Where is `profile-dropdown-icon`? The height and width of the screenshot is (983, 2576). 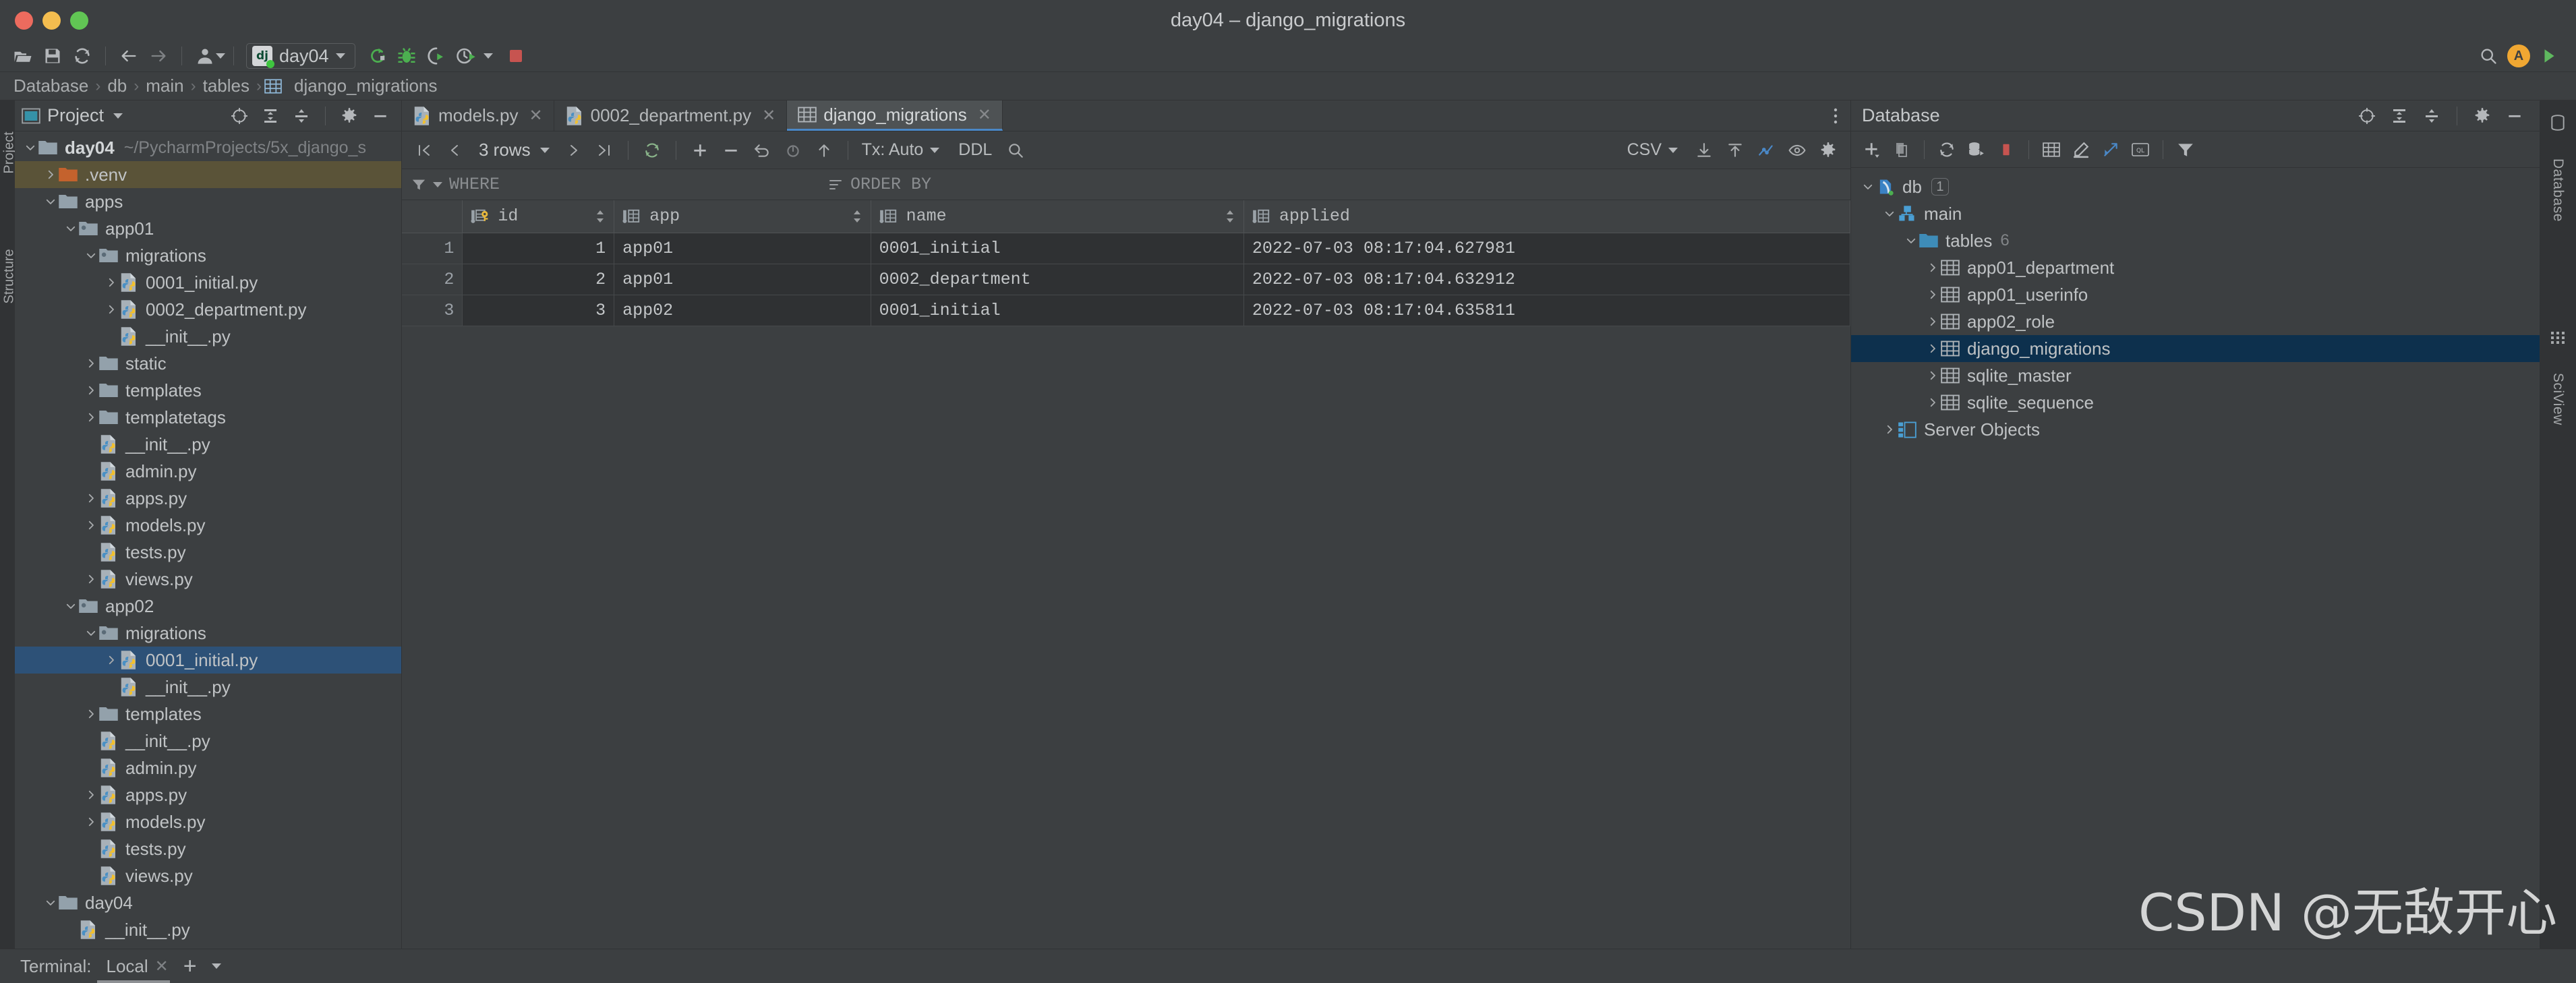
profile-dropdown-icon is located at coordinates (488, 56).